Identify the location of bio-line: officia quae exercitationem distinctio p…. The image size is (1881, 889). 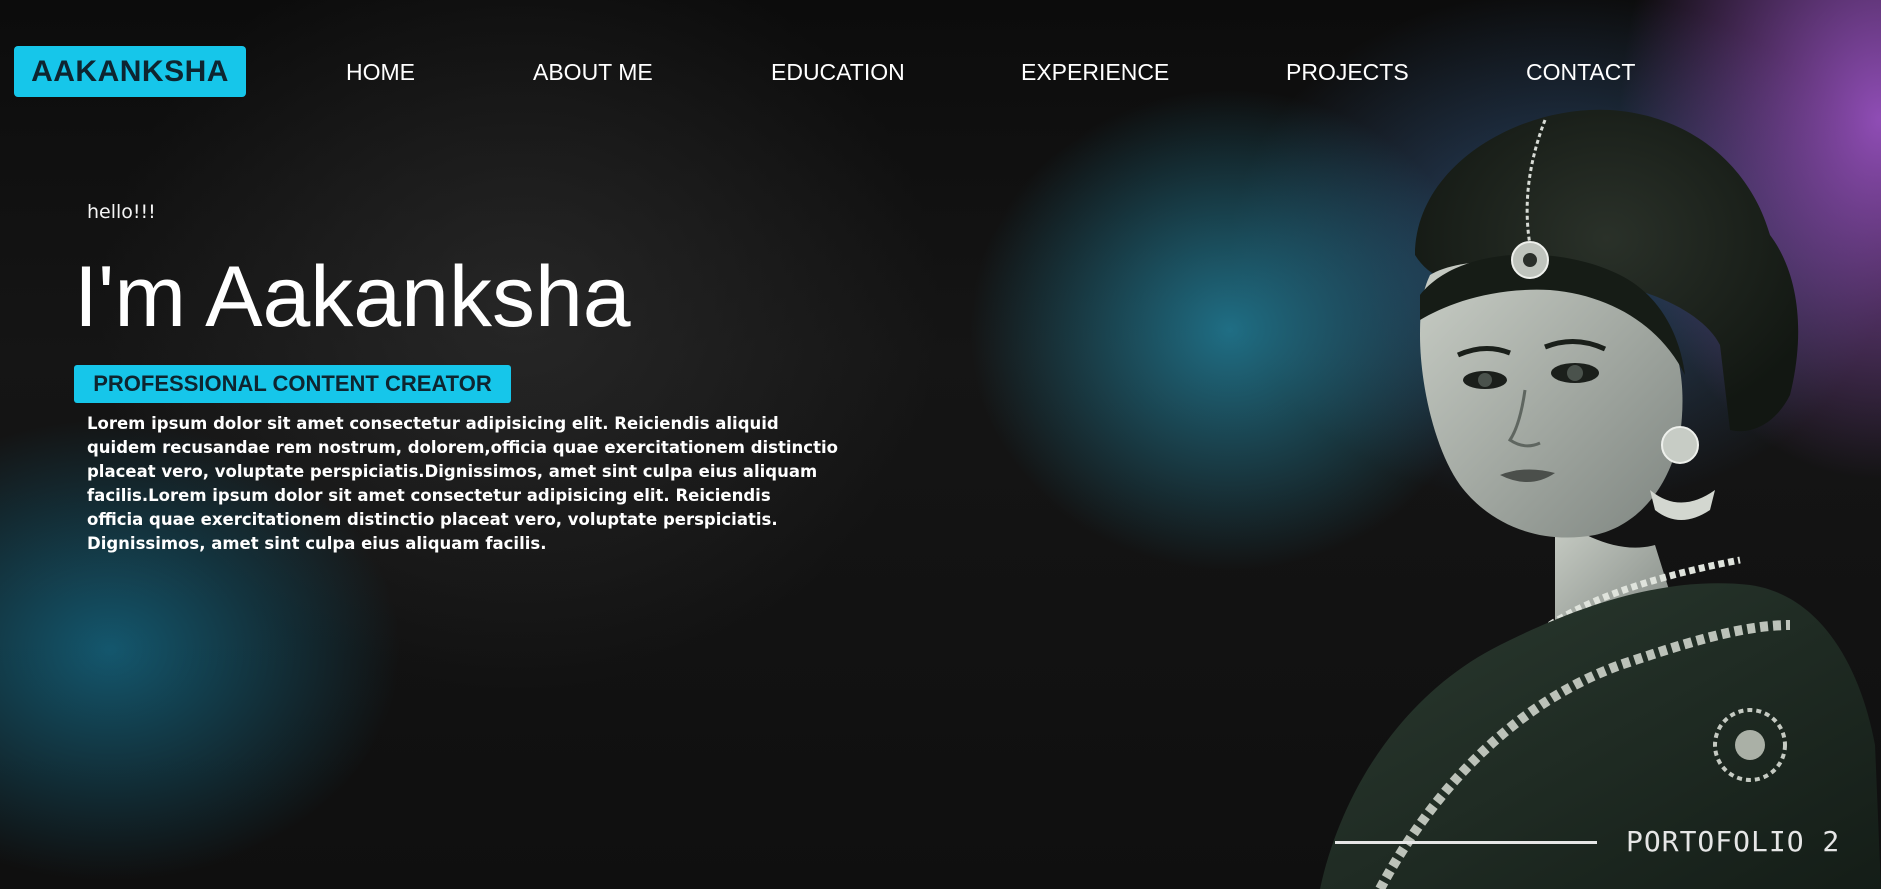
(432, 519).